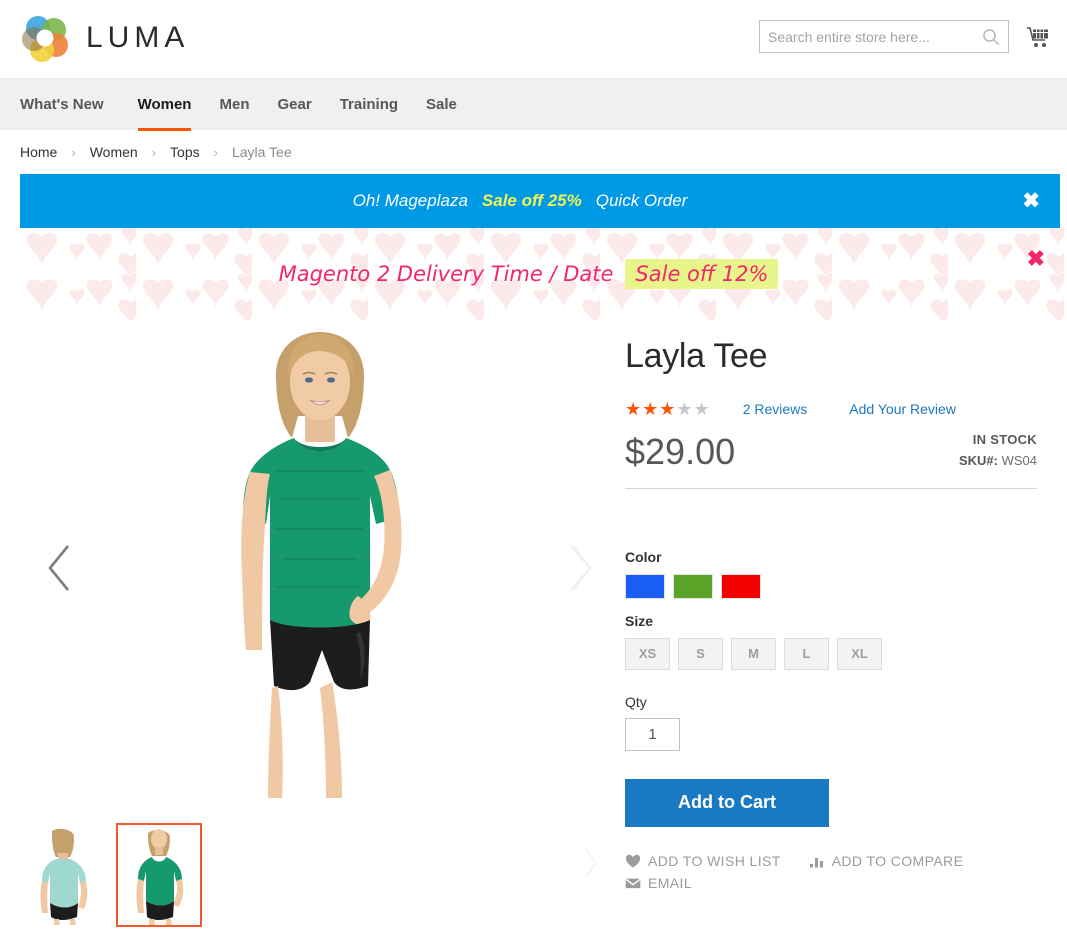 This screenshot has width=1067, height=950. I want to click on promo-text-sale: Sale off 25%, so click(531, 200).